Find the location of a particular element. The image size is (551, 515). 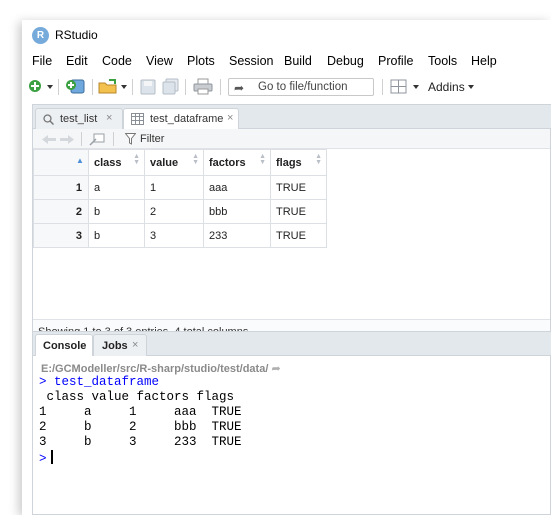

console-output-line: 3 b 3 233 TRUE is located at coordinates (140, 442).